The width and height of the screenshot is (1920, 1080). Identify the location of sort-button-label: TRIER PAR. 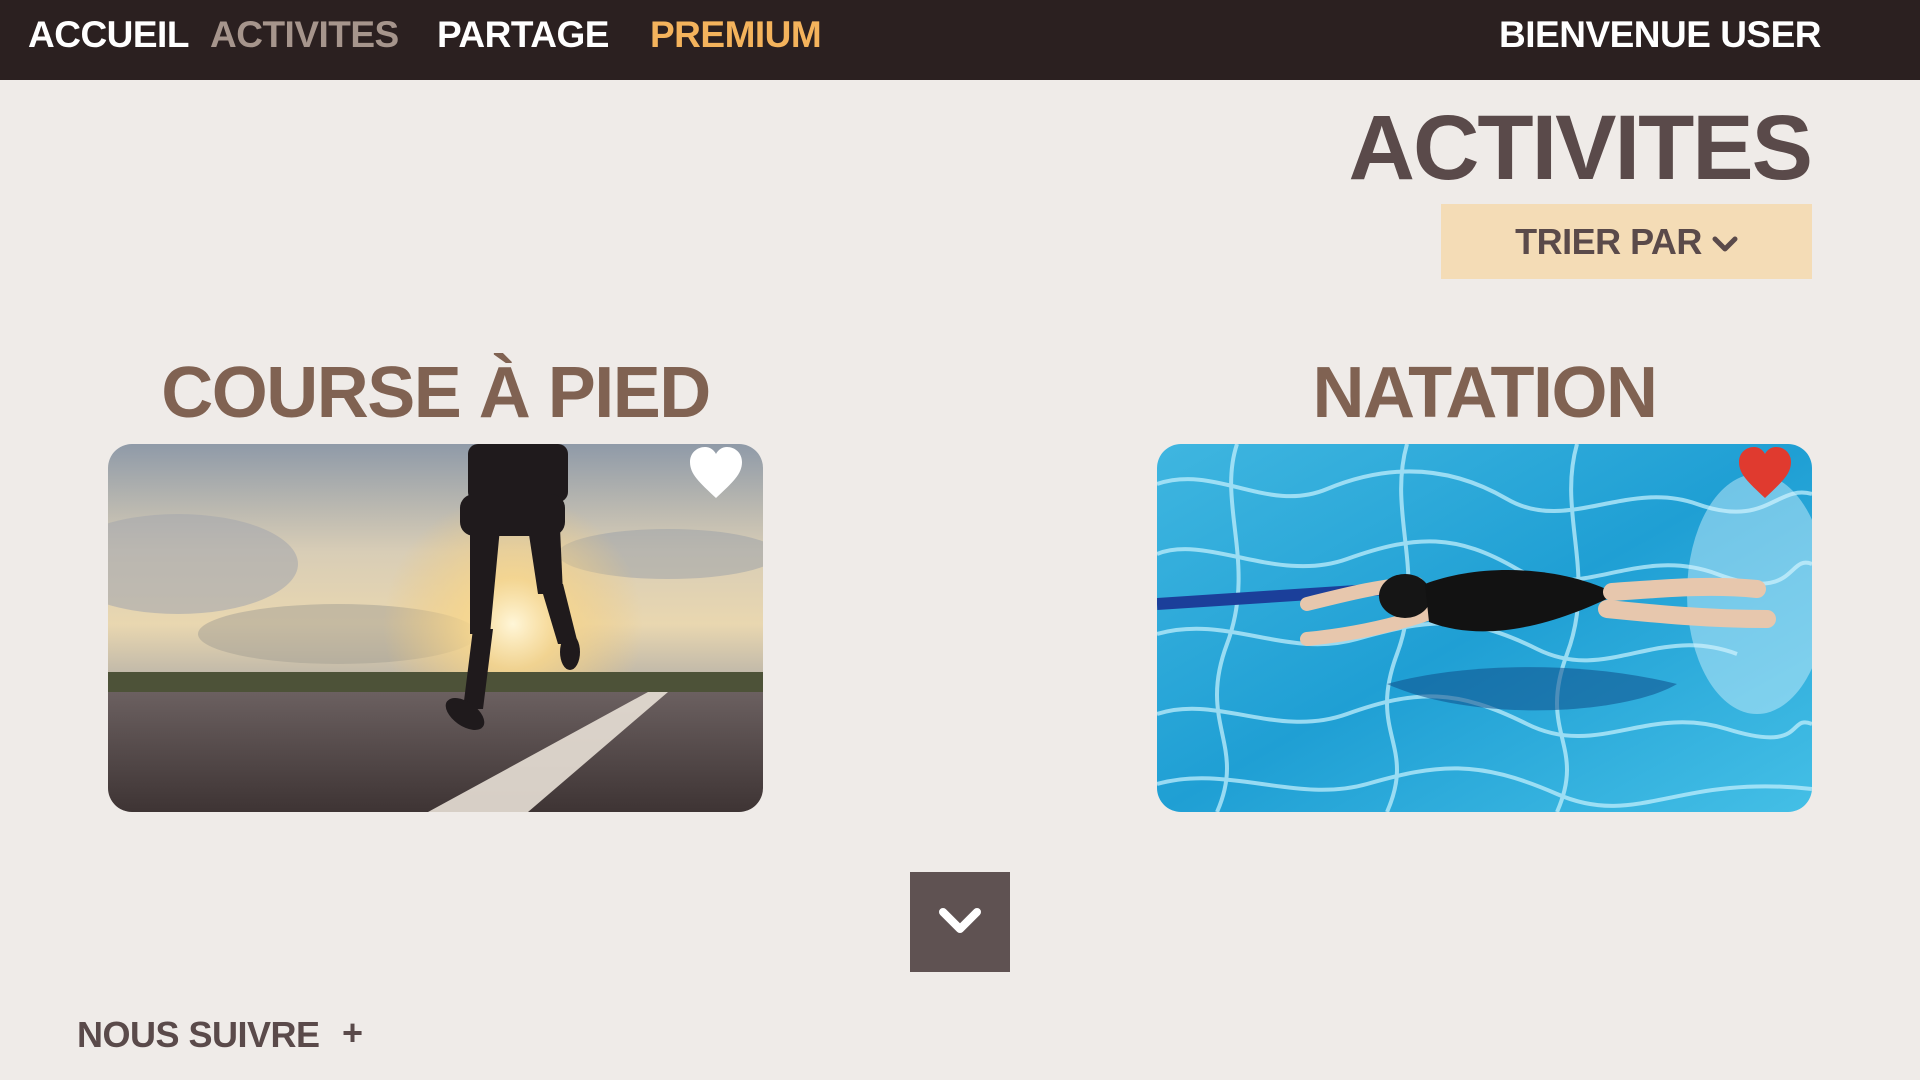
(1608, 241).